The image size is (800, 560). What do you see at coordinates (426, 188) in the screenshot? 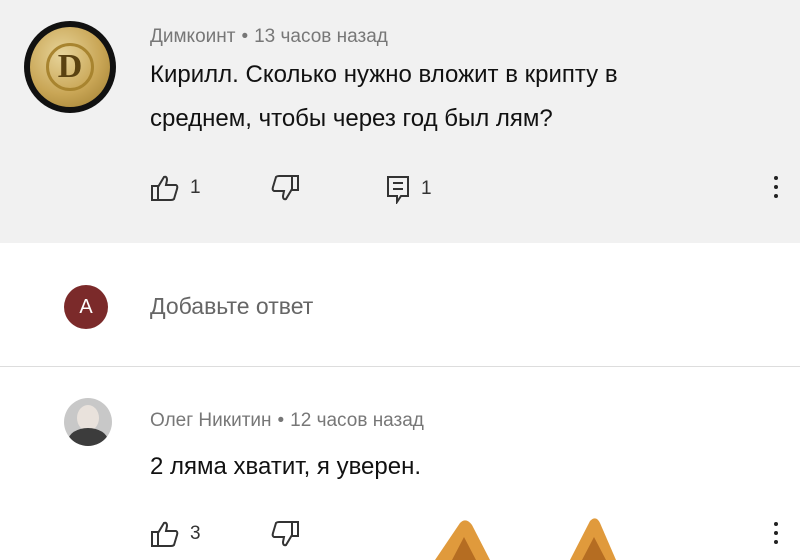
I see `reply-count: 1` at bounding box center [426, 188].